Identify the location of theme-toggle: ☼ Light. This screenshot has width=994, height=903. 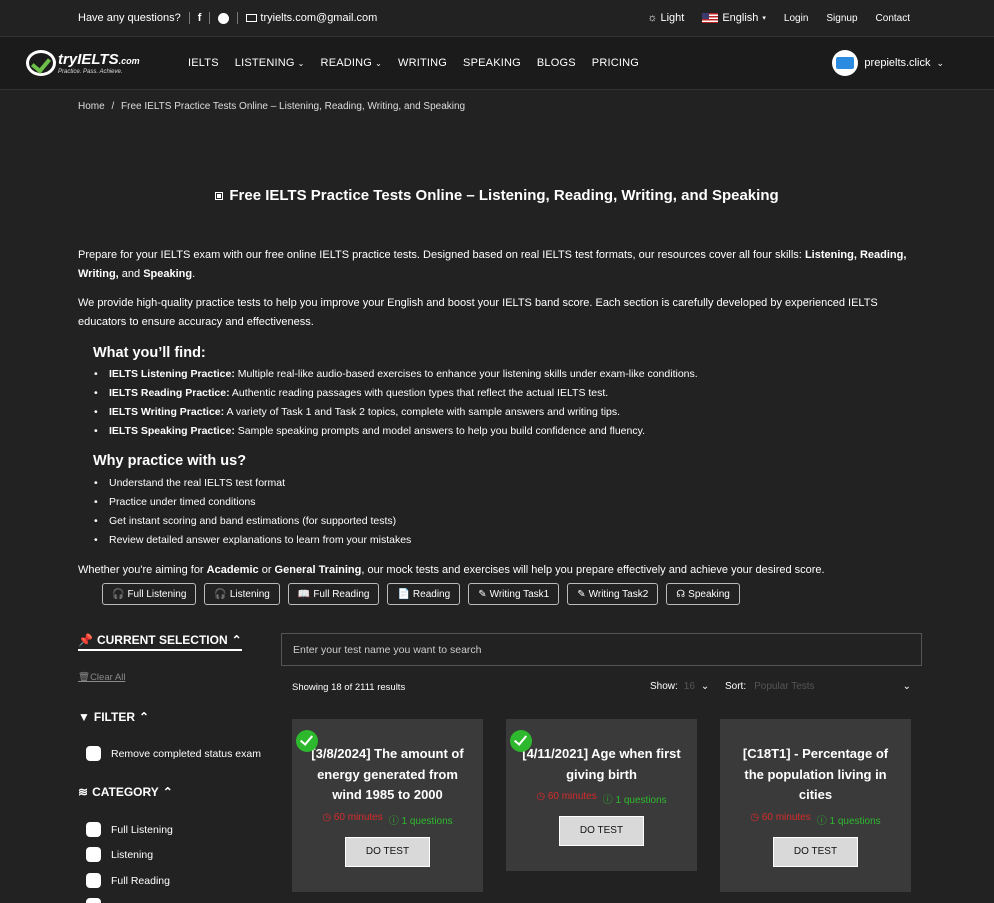
(665, 18).